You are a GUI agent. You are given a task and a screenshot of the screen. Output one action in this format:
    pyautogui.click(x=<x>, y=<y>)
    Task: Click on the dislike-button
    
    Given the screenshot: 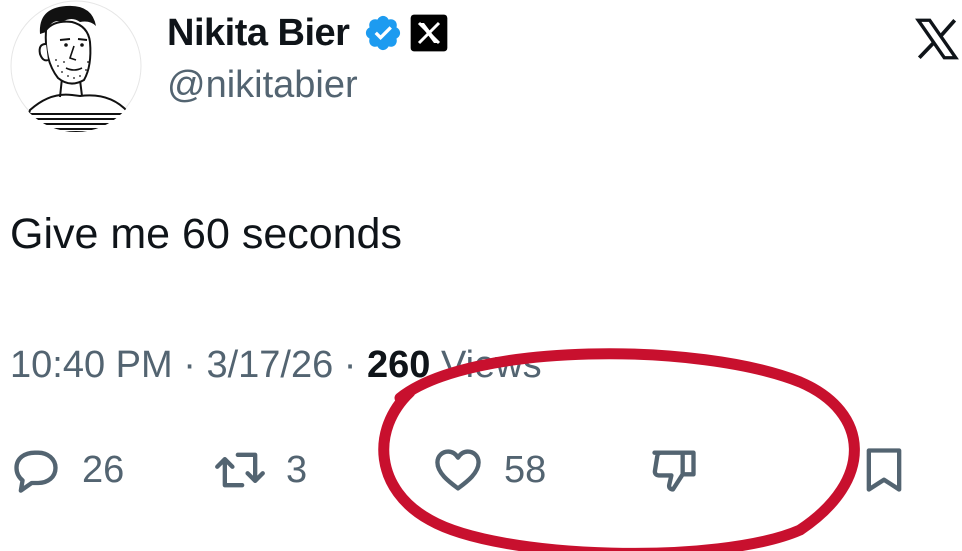 What is the action you would take?
    pyautogui.click(x=674, y=470)
    